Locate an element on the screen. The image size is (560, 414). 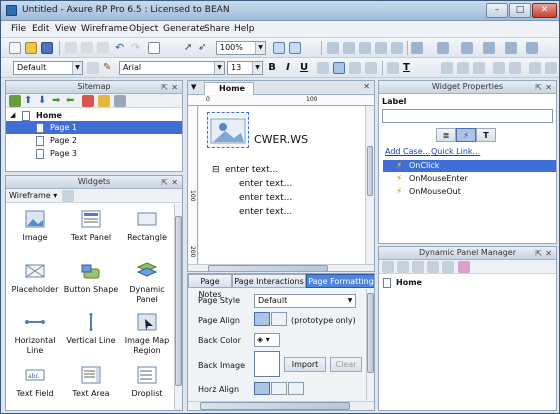
tab-page-interactions: Page Interactions is located at coordinates (269, 281).